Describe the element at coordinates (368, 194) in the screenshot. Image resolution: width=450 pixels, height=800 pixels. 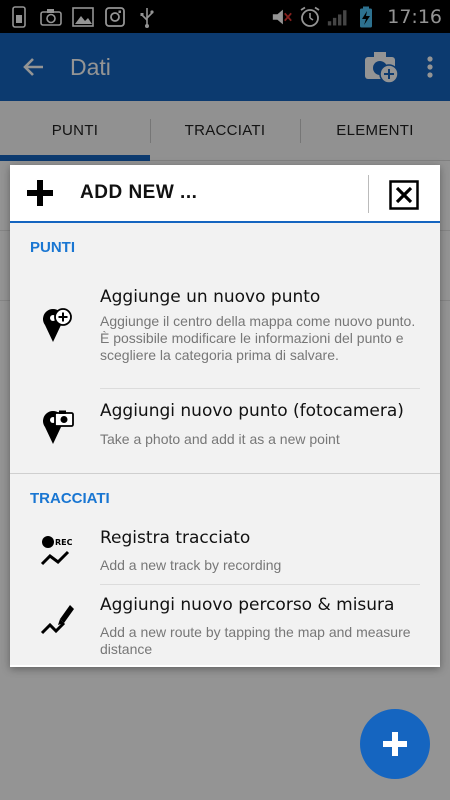
I see `header-divider` at that location.